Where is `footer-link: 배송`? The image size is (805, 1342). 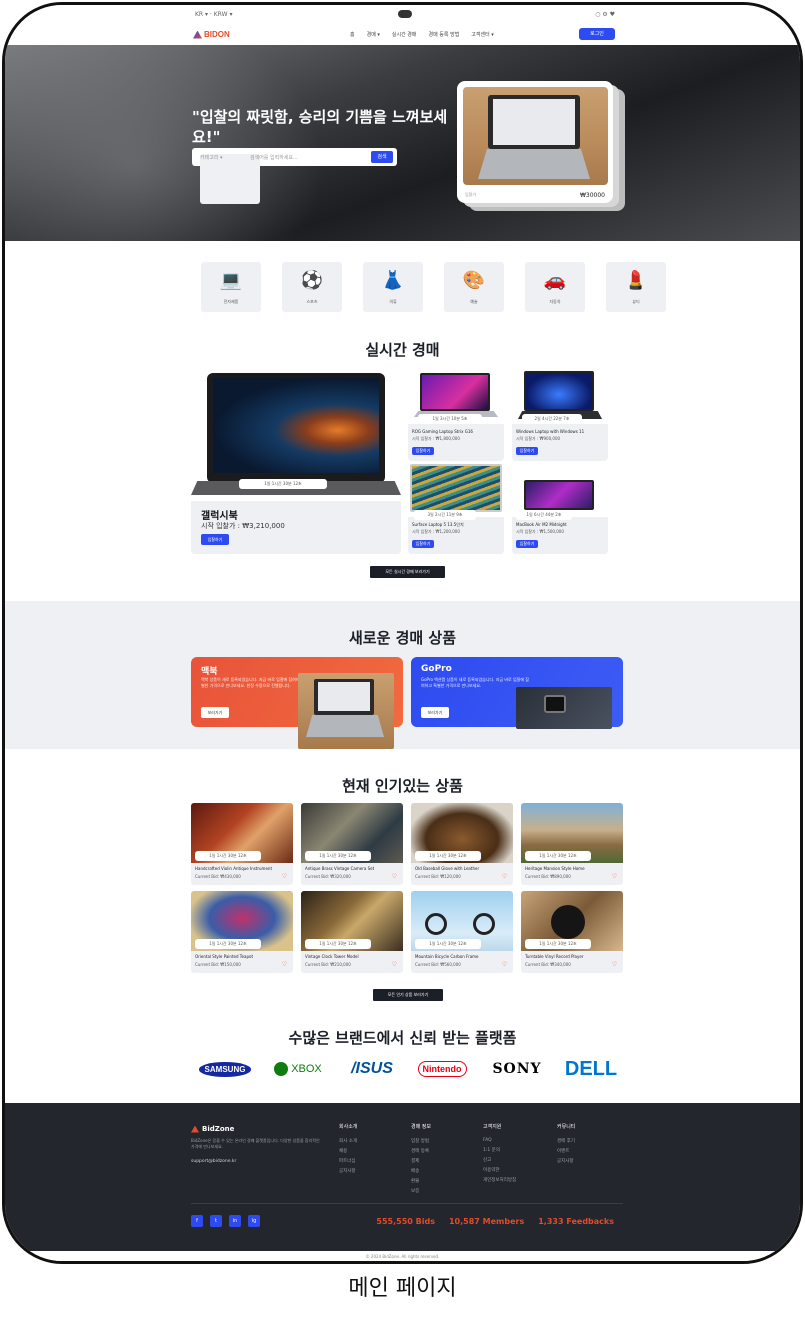
footer-link: 배송 is located at coordinates (421, 1171).